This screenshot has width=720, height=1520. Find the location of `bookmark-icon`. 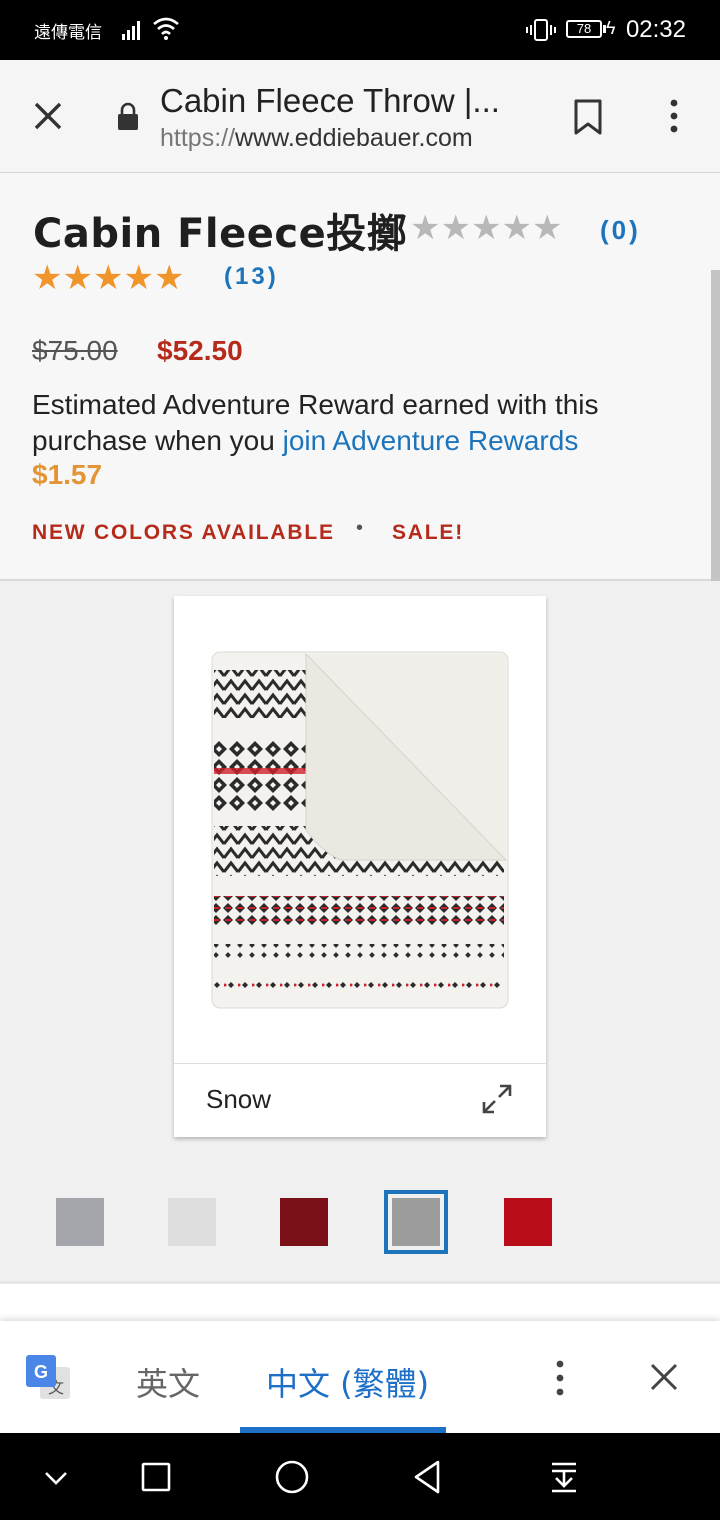

bookmark-icon is located at coordinates (588, 117).